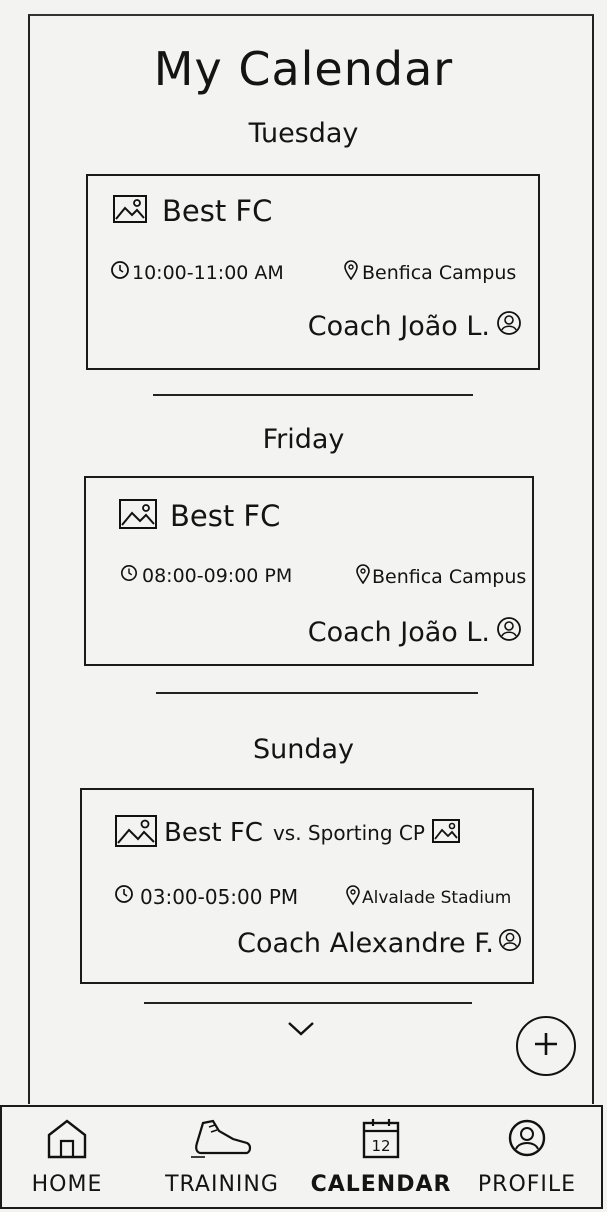 This screenshot has height=1212, width=607. I want to click on plus-icon, so click(546, 1046).